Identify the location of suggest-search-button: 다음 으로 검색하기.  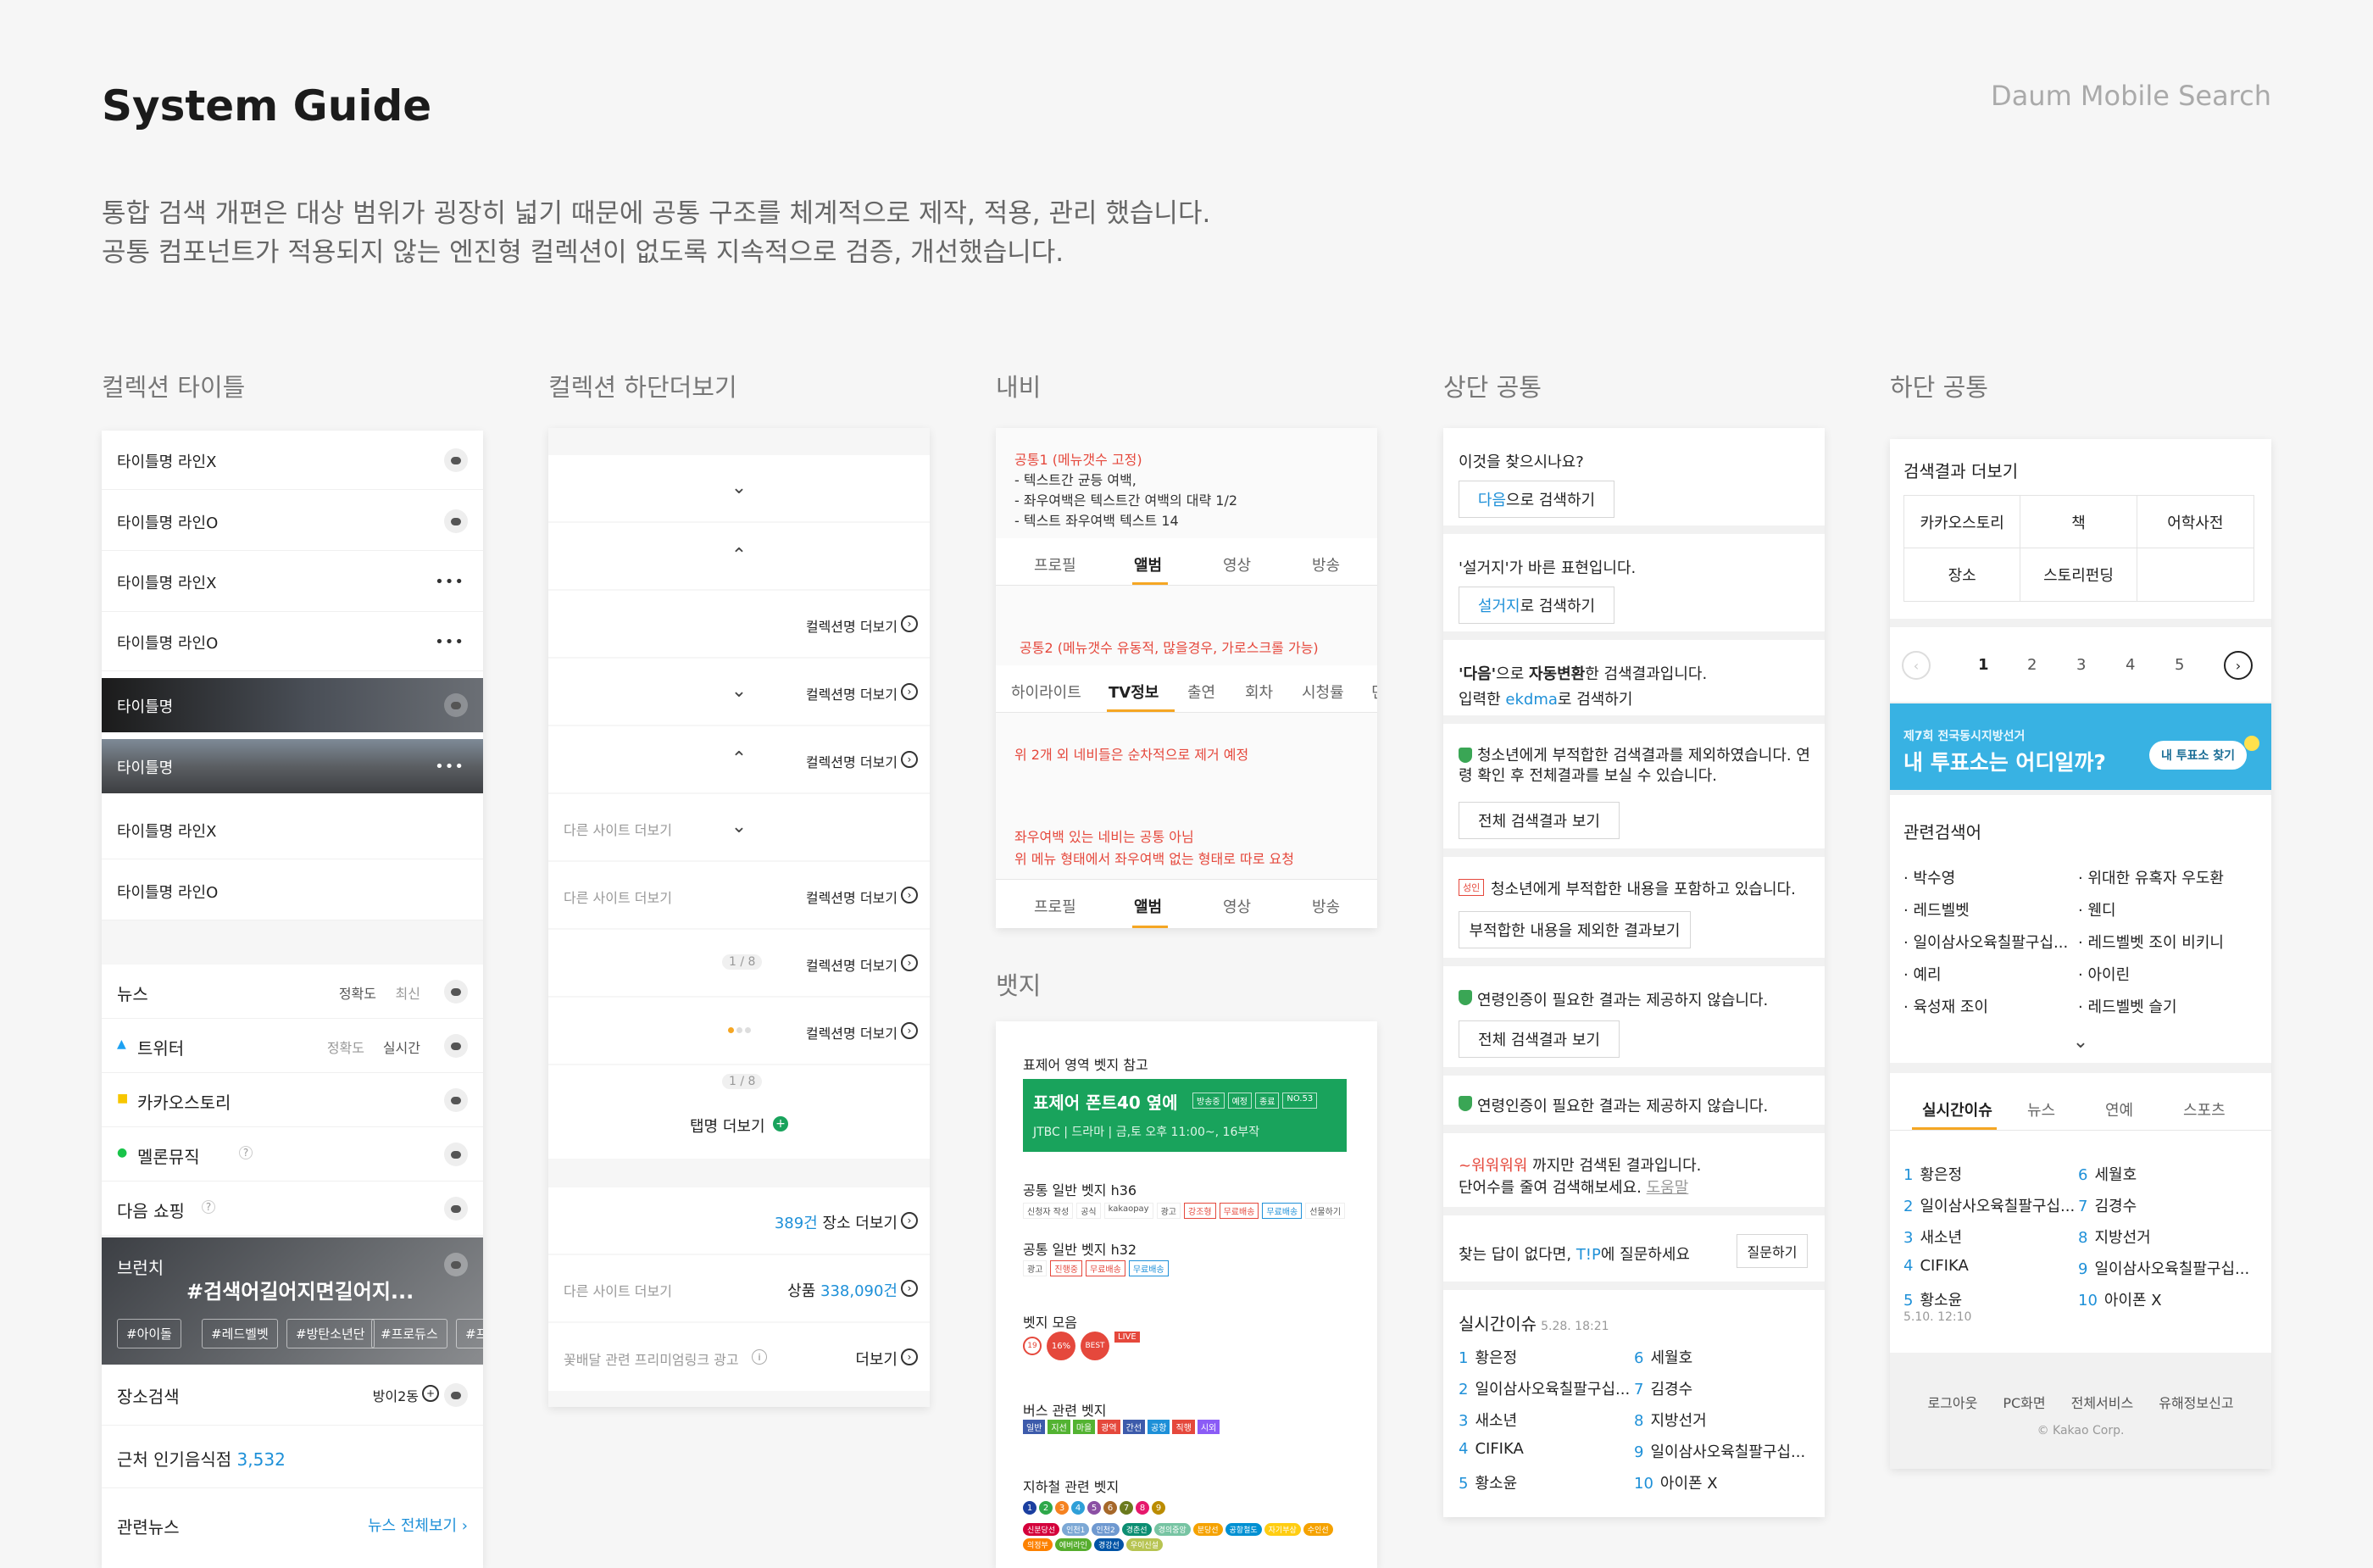
(1537, 499).